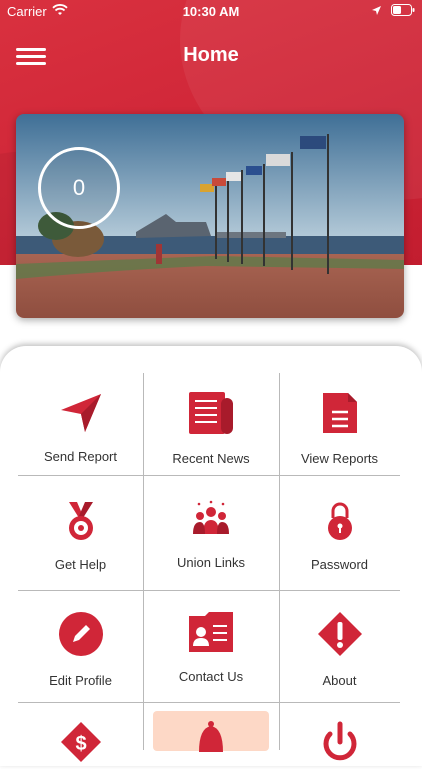 The height and width of the screenshot is (769, 422). Describe the element at coordinates (211, 415) in the screenshot. I see `newspaper-icon` at that location.